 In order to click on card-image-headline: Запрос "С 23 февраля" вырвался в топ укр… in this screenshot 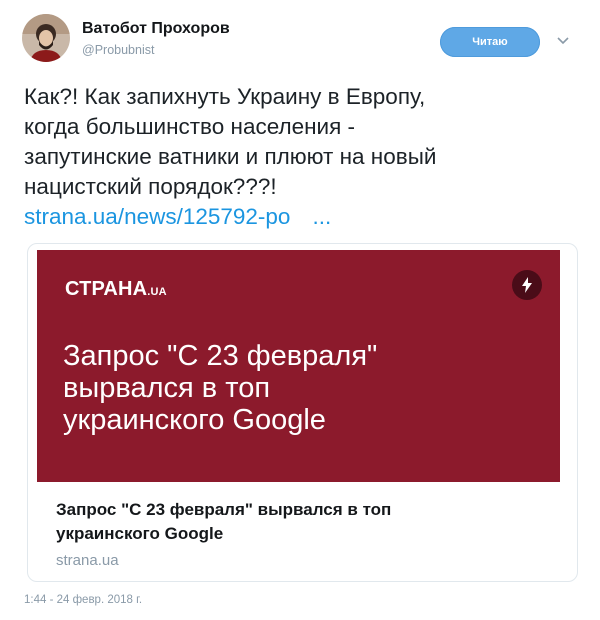, I will do `click(298, 388)`.